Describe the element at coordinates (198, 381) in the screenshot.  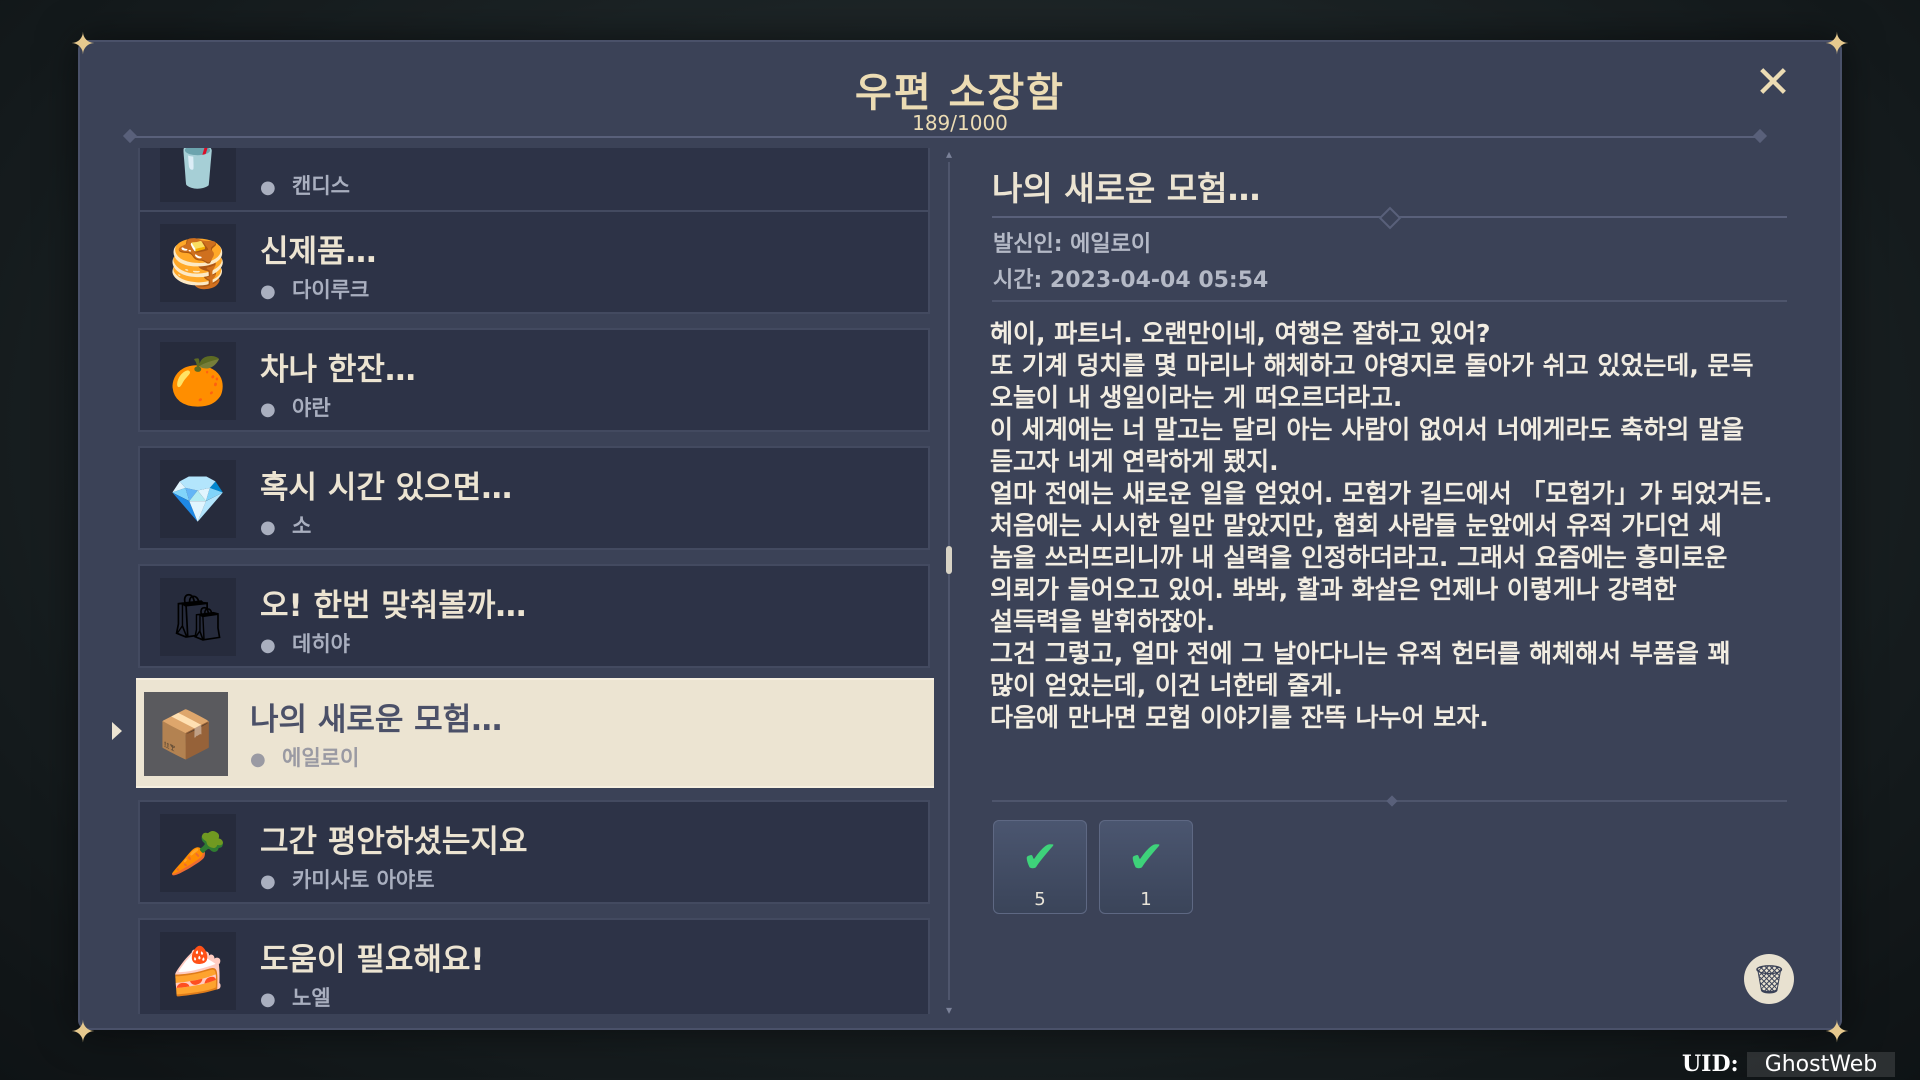
I see `orange-fruit-icon: 🍊` at that location.